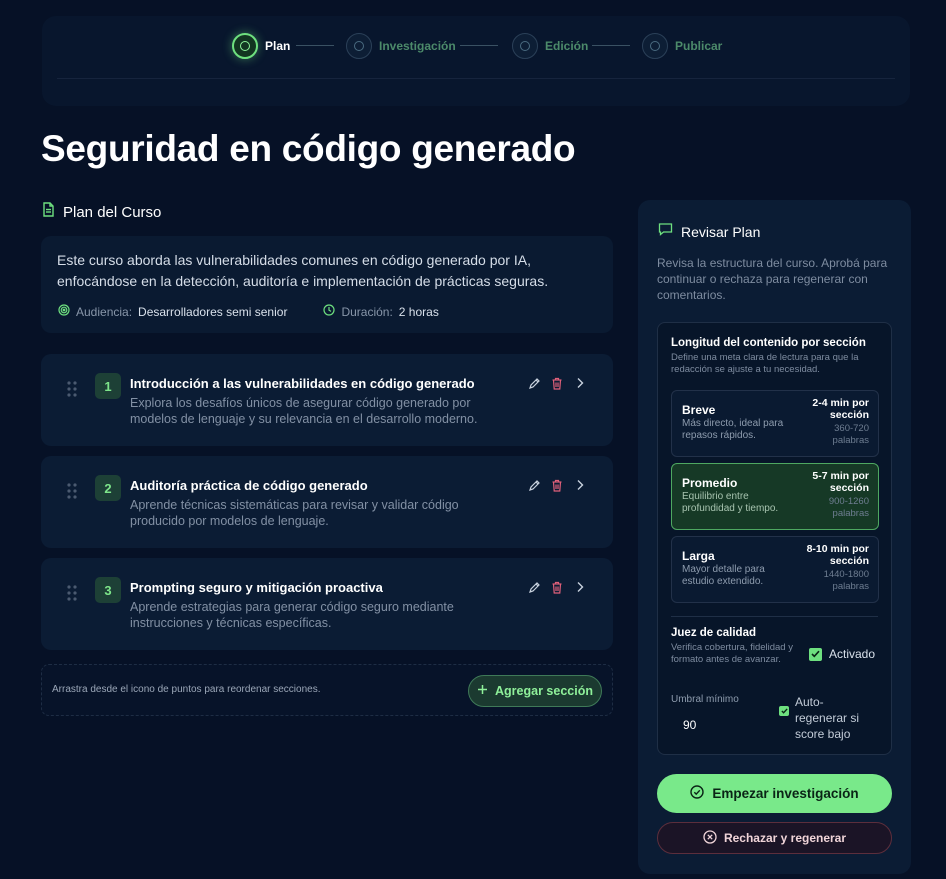 This screenshot has height=879, width=946. Describe the element at coordinates (476, 78) in the screenshot. I see `stepper-divider` at that location.